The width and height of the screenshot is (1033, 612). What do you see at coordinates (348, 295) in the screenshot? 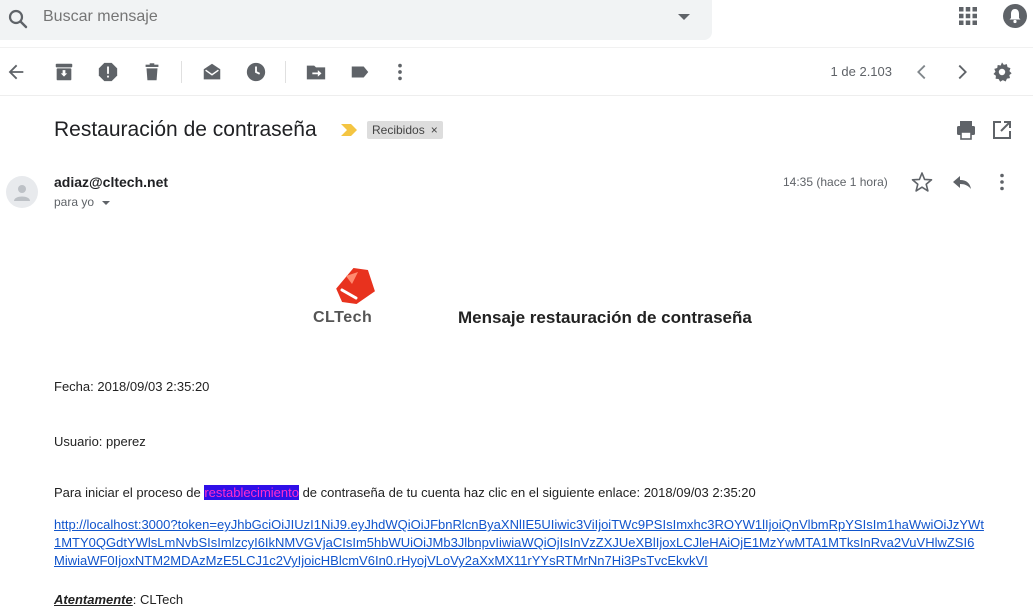
I see `cltech-logo: CLTech` at bounding box center [348, 295].